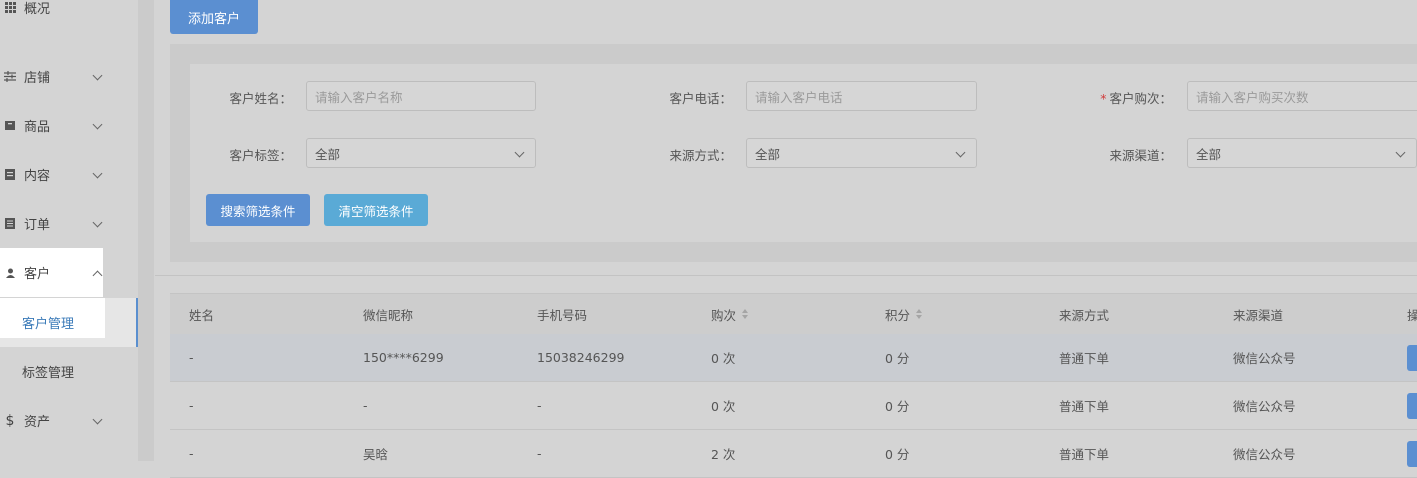 The width and height of the screenshot is (1417, 478). I want to click on box-icon, so click(10, 126).